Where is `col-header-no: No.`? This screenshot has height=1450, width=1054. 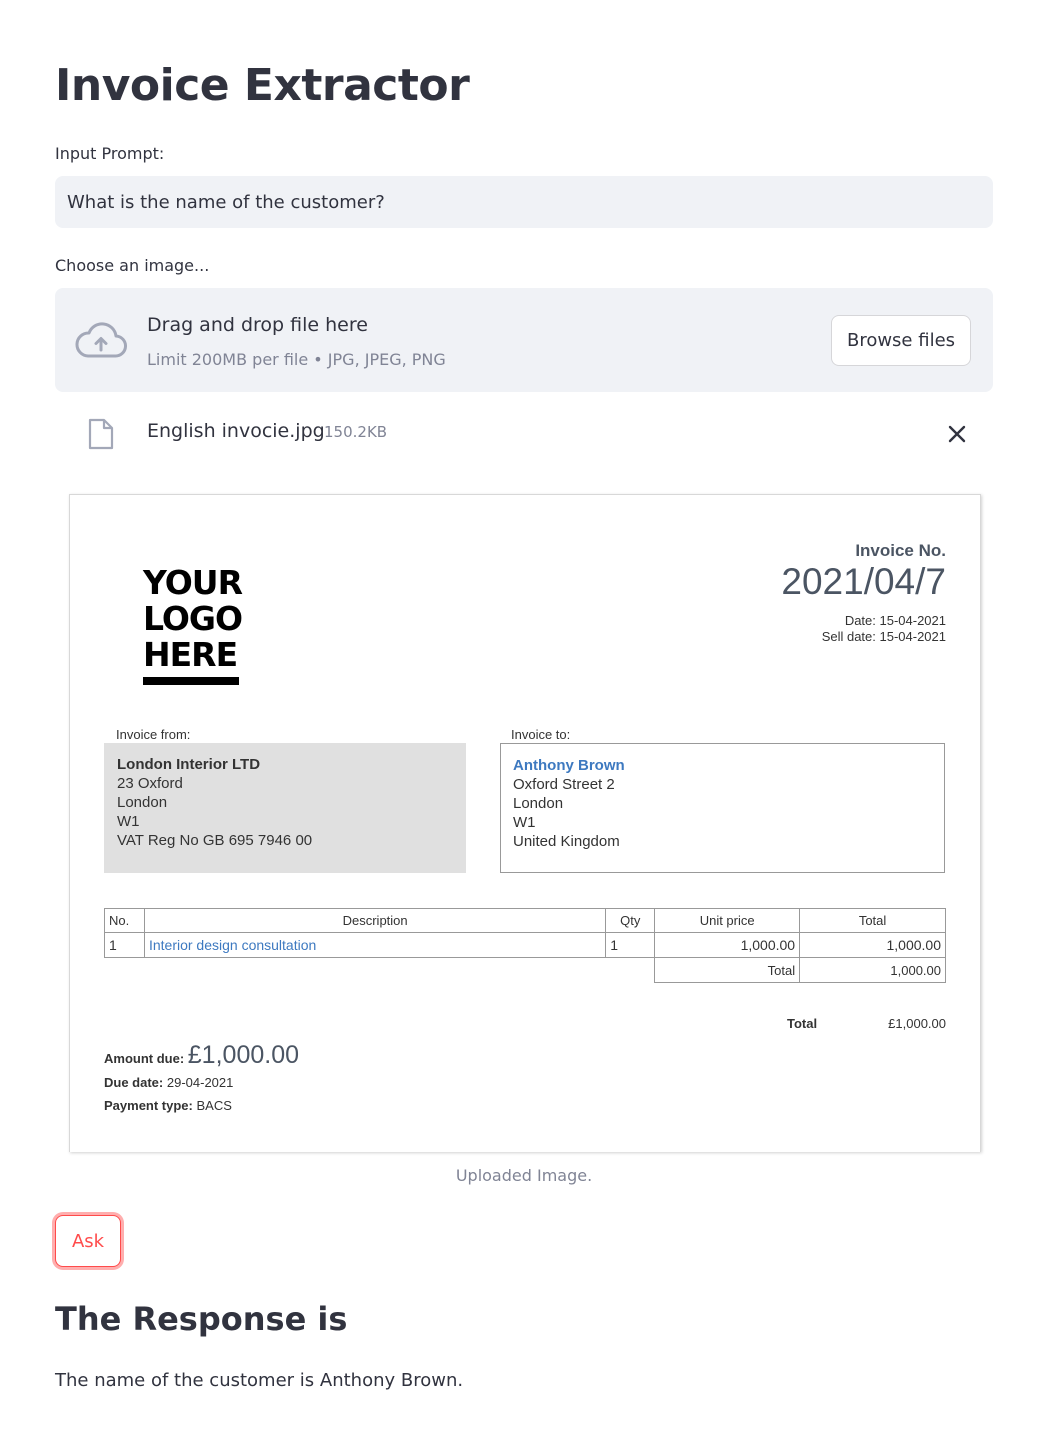 col-header-no: No. is located at coordinates (124, 920).